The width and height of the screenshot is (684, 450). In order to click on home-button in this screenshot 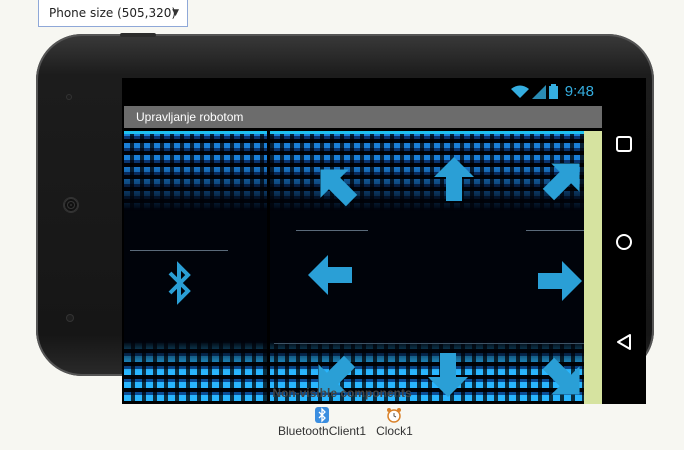, I will do `click(624, 242)`.